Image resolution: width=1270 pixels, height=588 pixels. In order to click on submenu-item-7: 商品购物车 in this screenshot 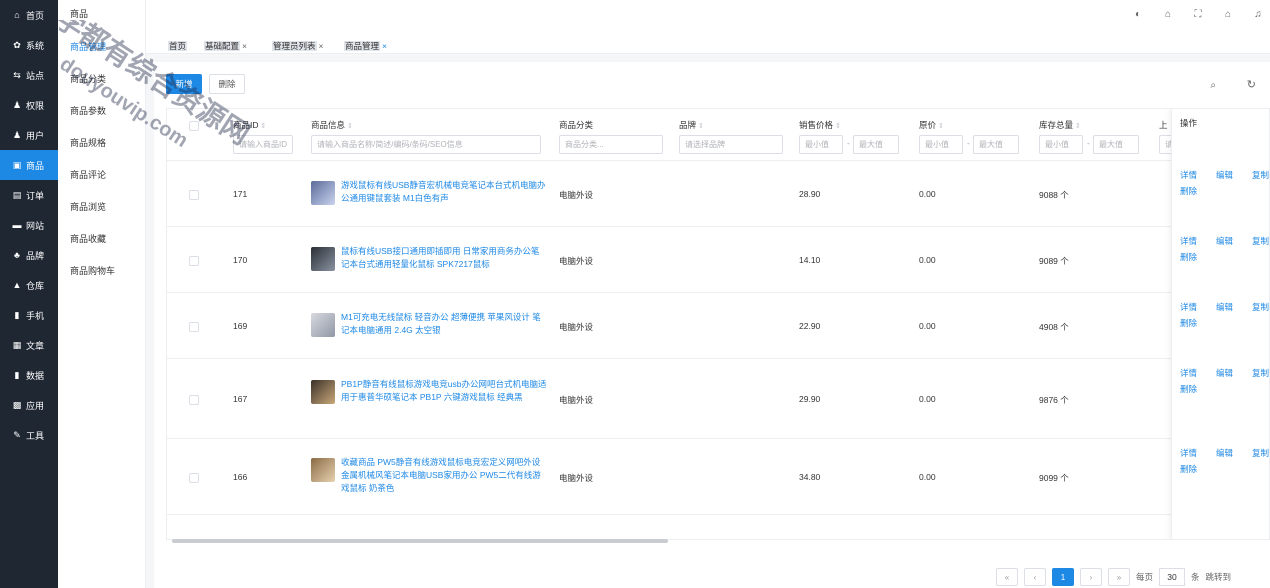, I will do `click(101, 272)`.